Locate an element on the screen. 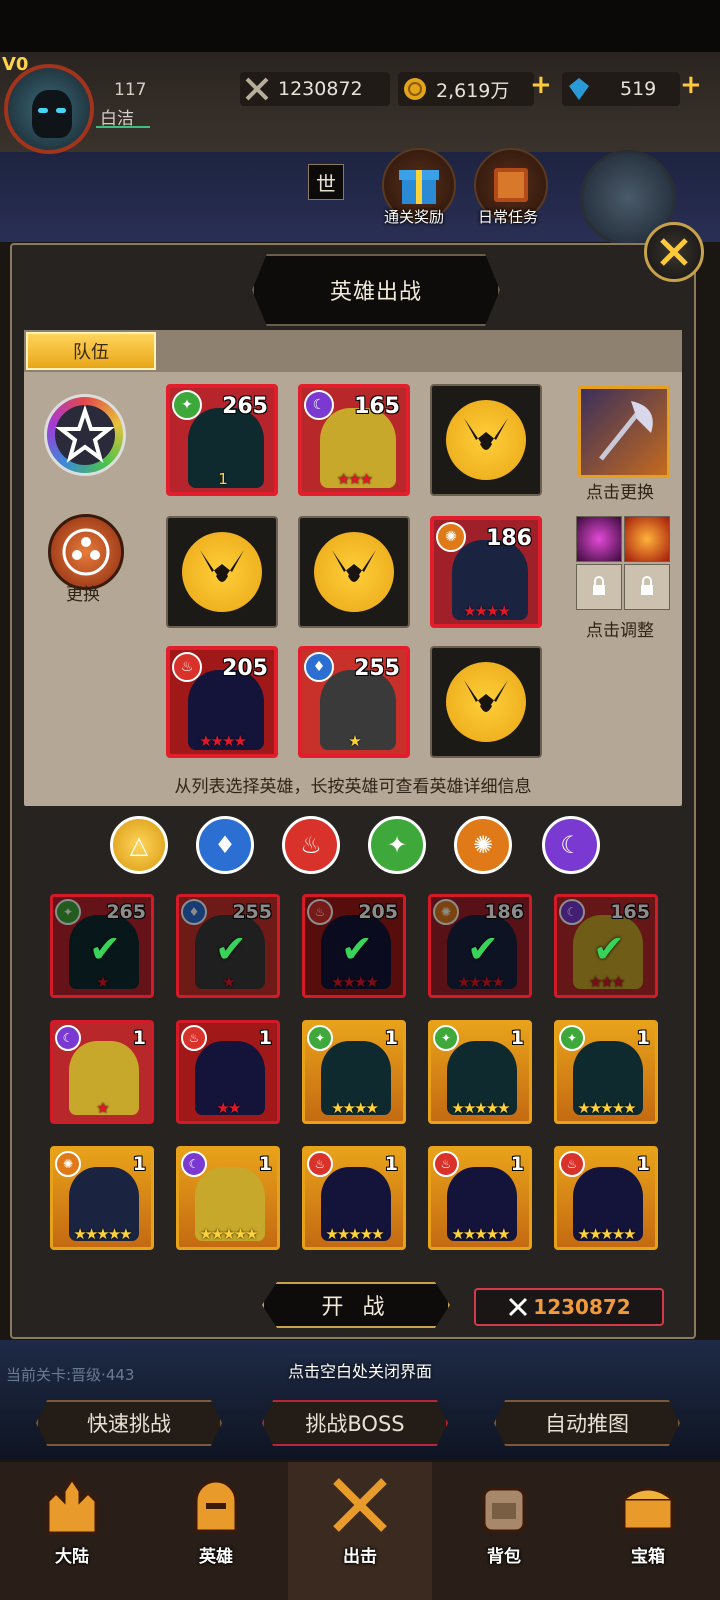  close-button is located at coordinates (674, 252).